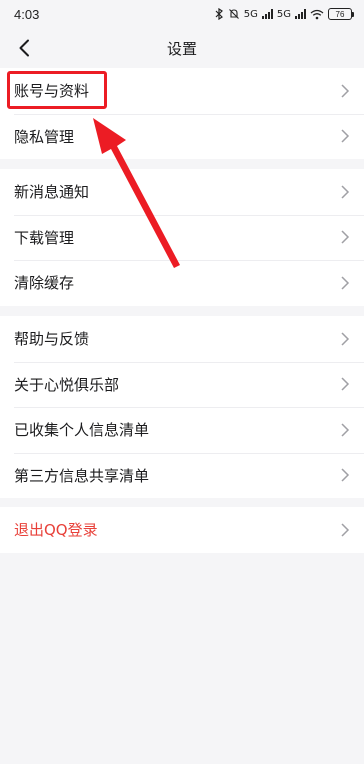 This screenshot has width=364, height=764. What do you see at coordinates (182, 136) in the screenshot?
I see `settings-item-privacy: 隐私管理` at bounding box center [182, 136].